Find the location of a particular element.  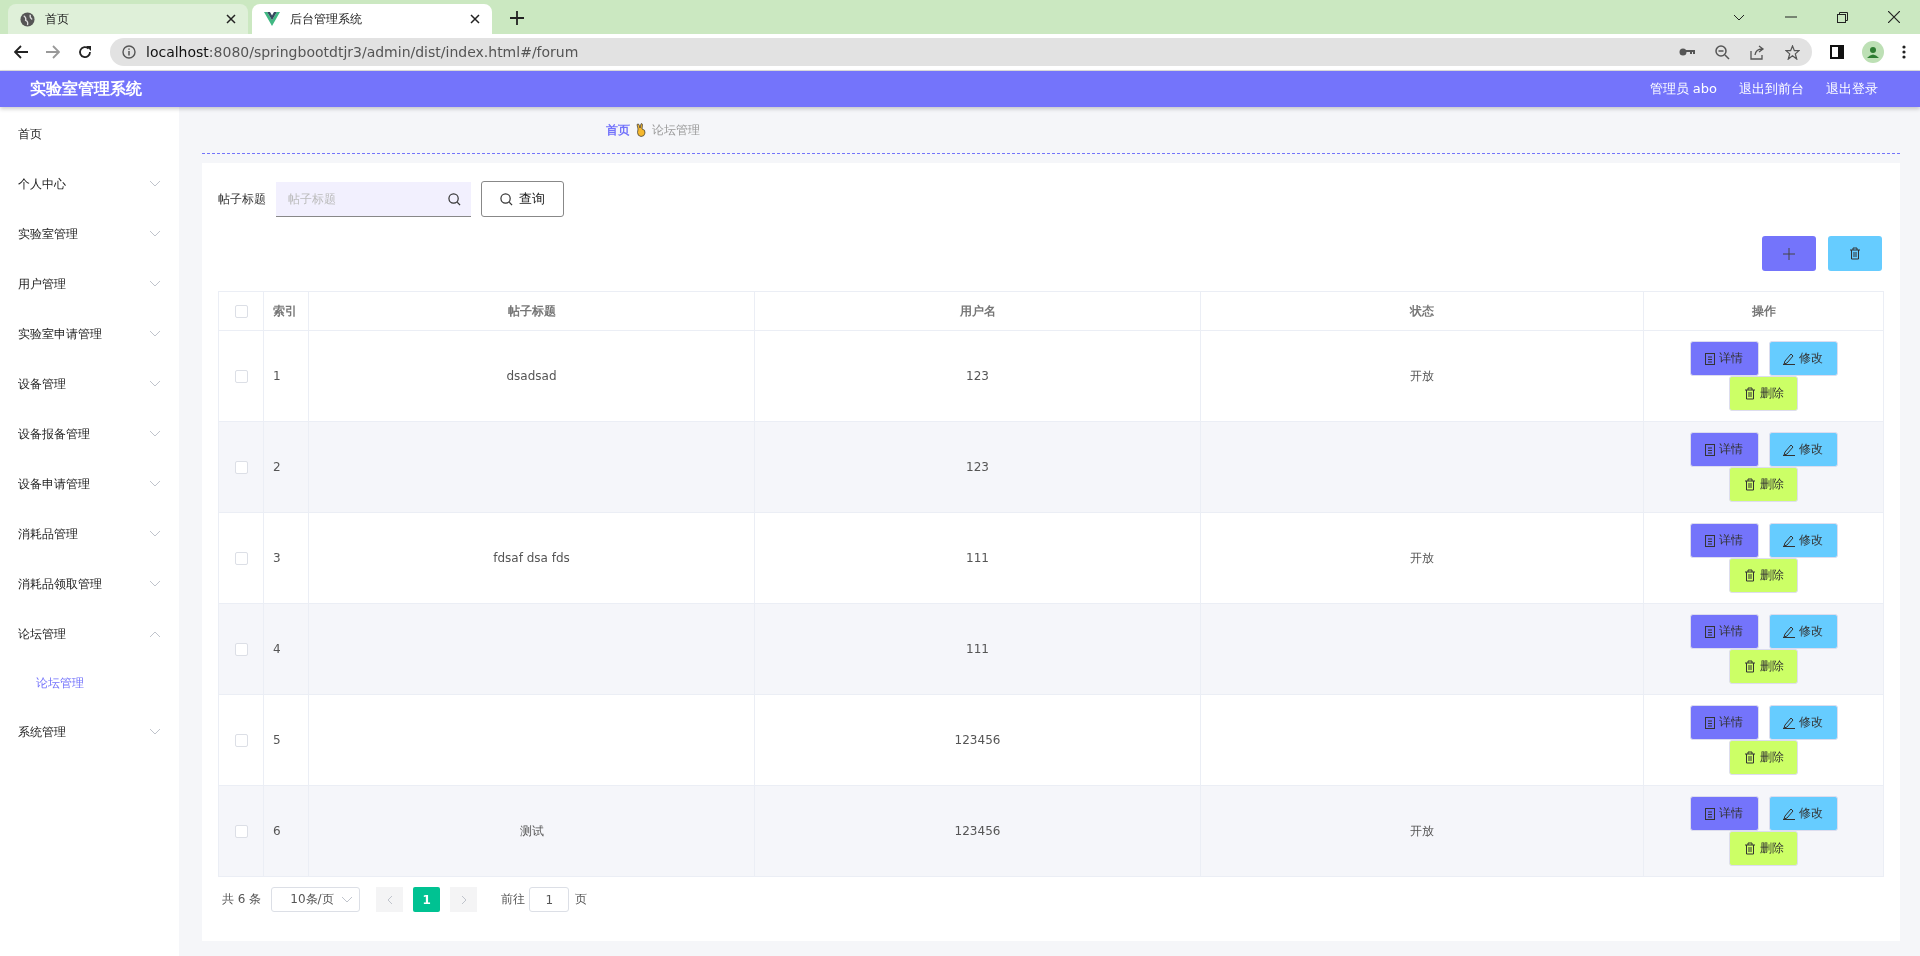

table-cell: 2 is located at coordinates (277, 467).